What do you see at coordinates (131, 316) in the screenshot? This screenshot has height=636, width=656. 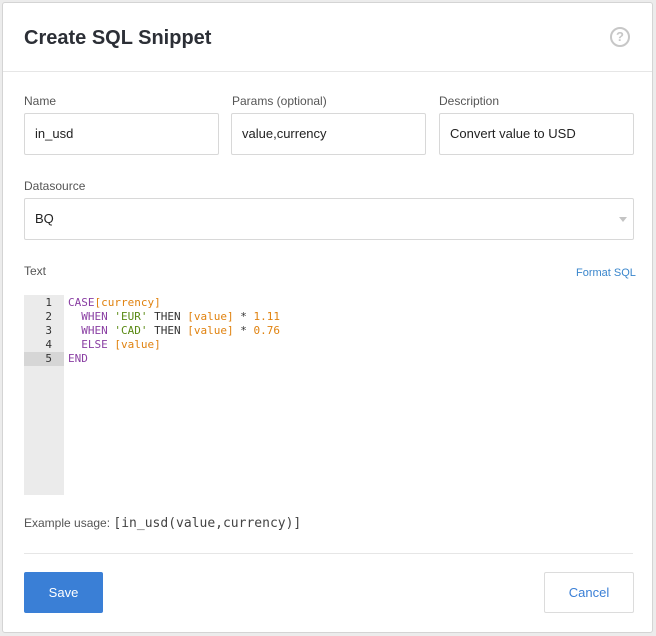 I see `code-token: 'EUR'` at bounding box center [131, 316].